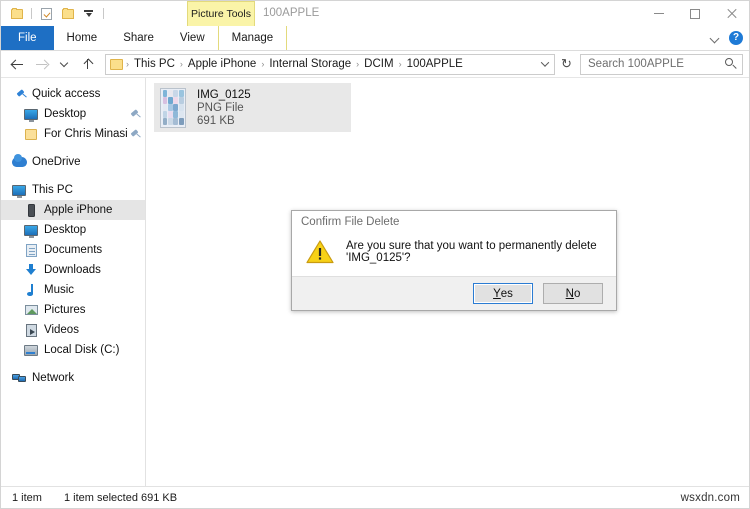 This screenshot has width=750, height=509. What do you see at coordinates (61, 330) in the screenshot?
I see `sidebar-item-label: Videos` at bounding box center [61, 330].